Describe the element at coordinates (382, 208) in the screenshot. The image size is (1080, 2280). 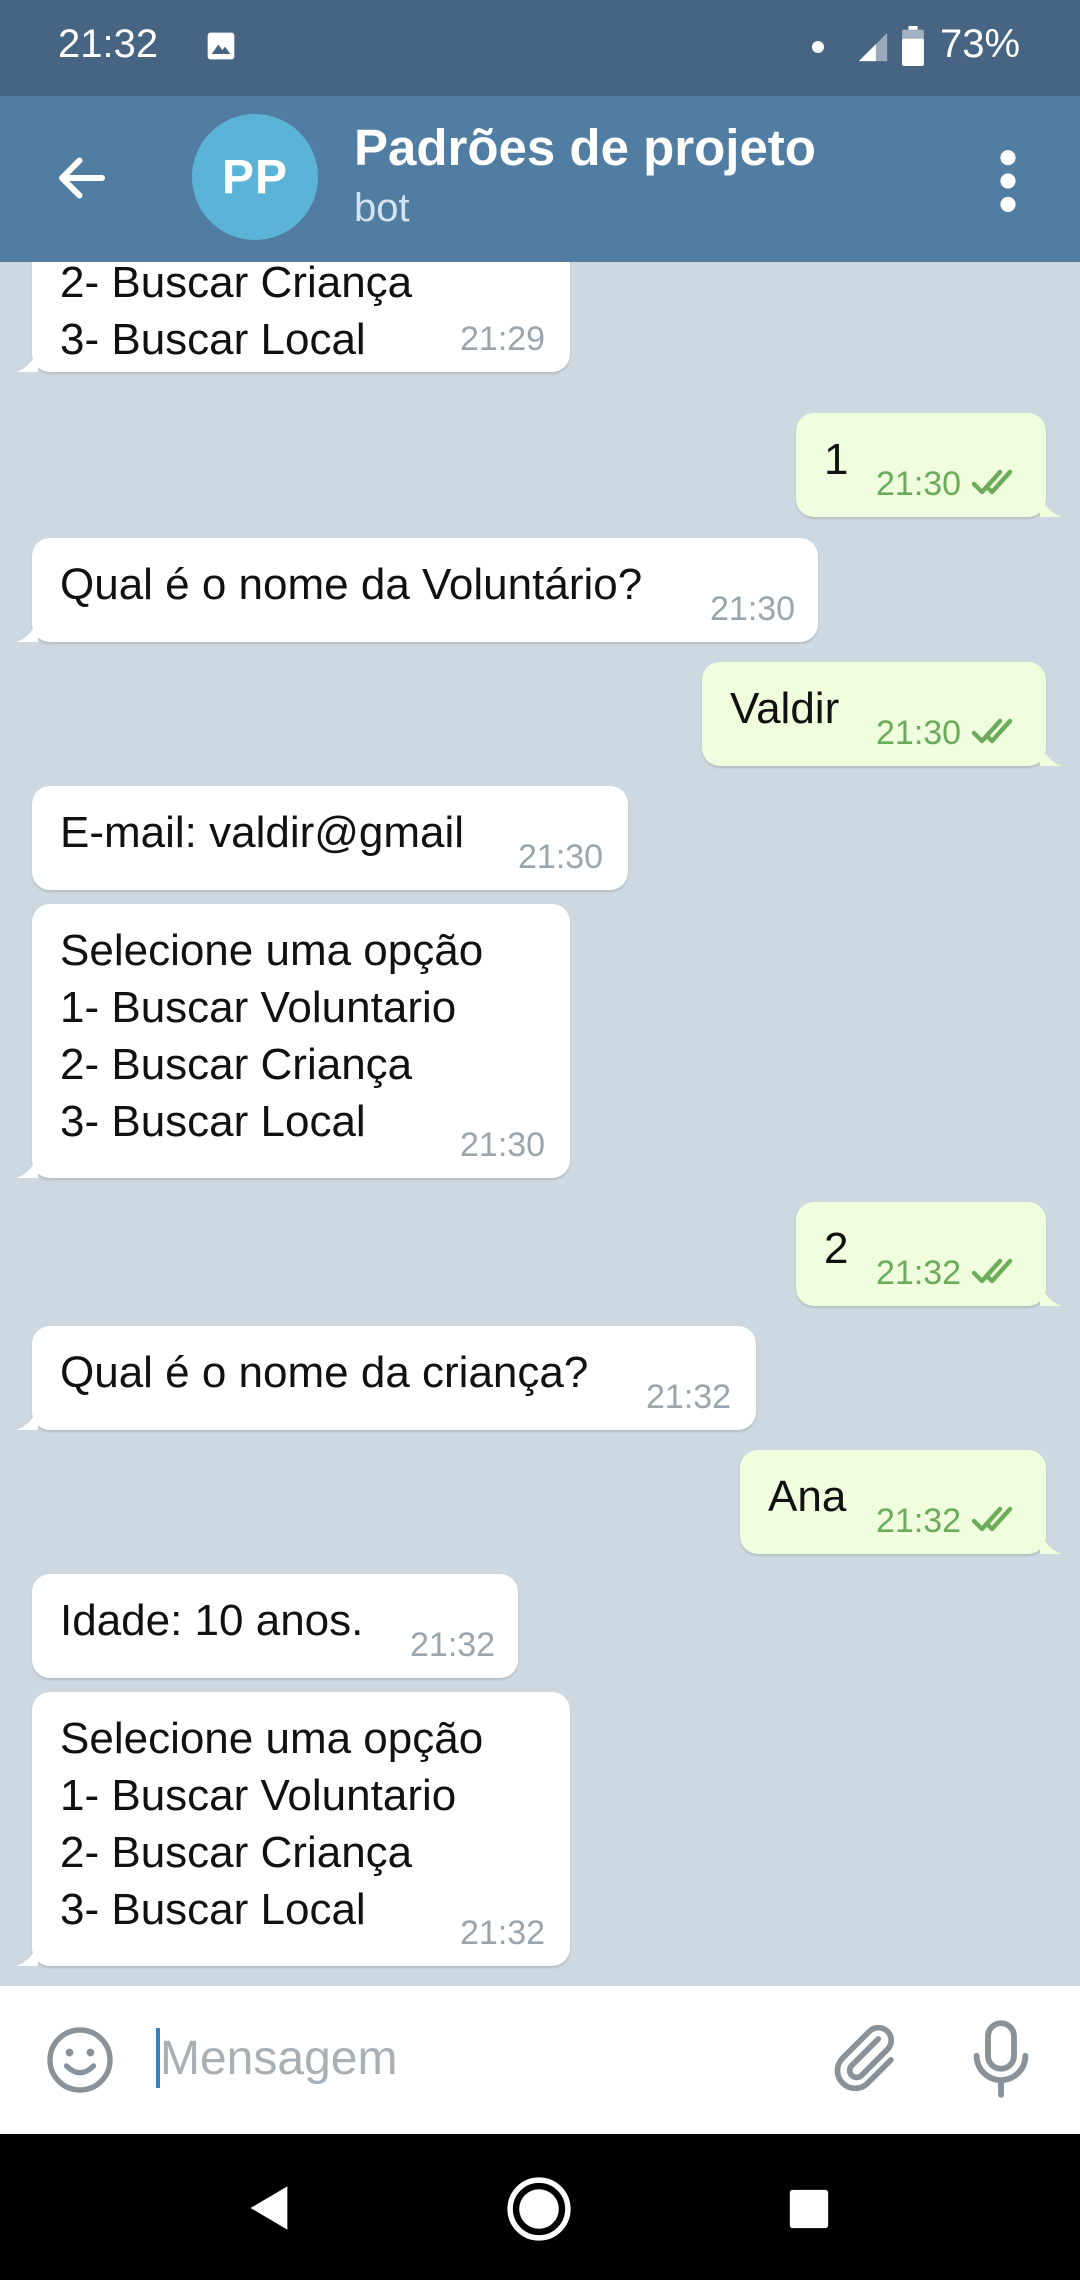
I see `chat-subtitle: bot` at that location.